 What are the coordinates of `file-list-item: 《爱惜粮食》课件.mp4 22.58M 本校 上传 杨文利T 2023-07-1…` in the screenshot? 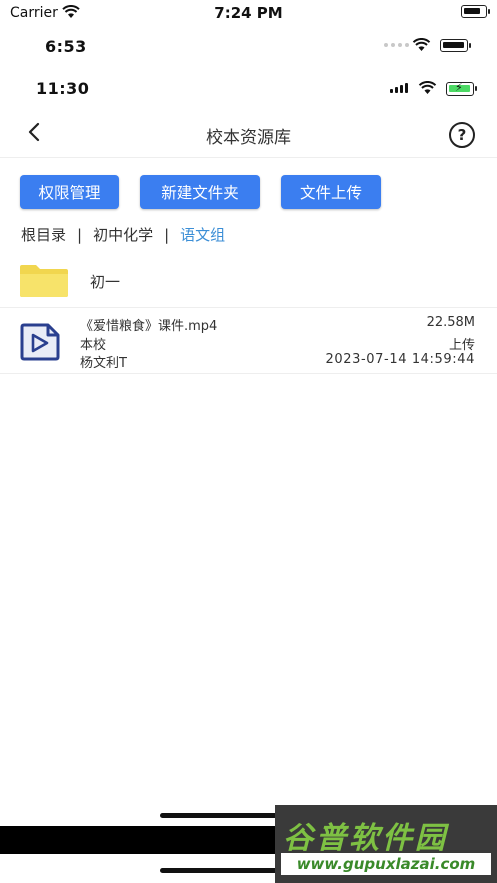 It's located at (248, 342).